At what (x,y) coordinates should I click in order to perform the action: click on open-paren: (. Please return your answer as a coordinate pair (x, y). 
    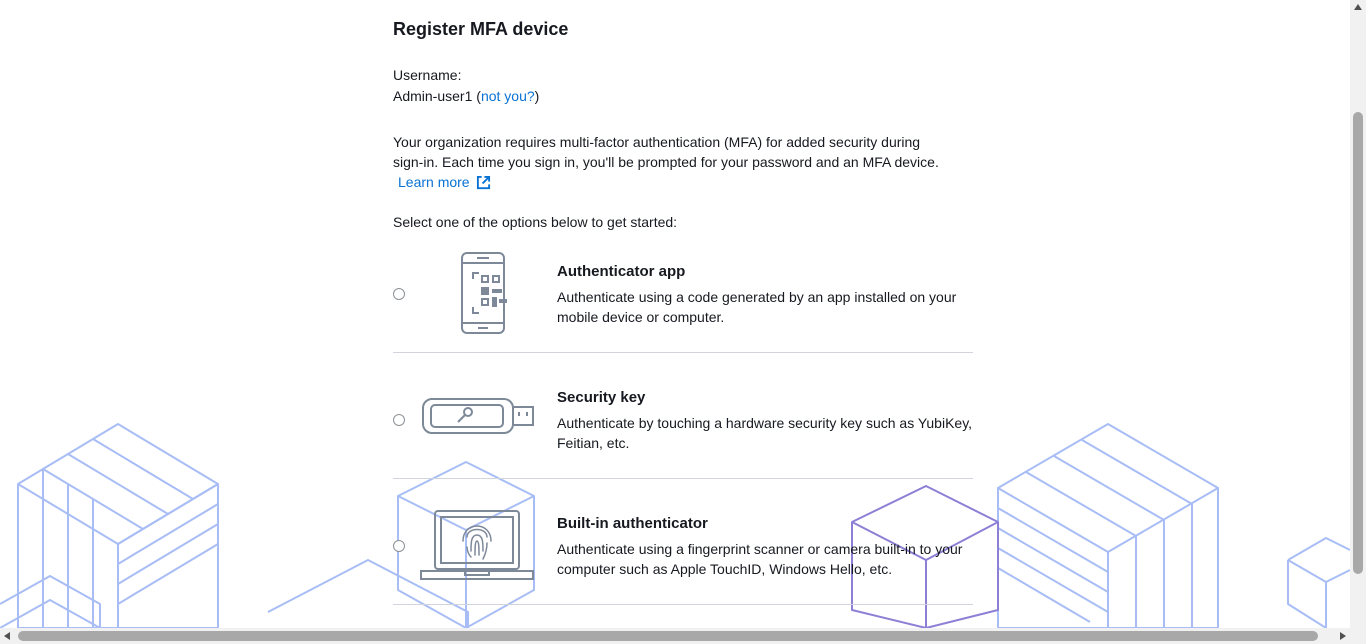
    Looking at the image, I should click on (476, 96).